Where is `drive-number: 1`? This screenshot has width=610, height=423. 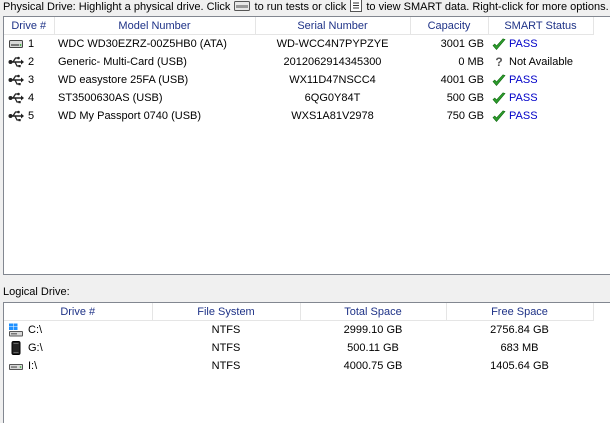
drive-number: 1 is located at coordinates (31, 44).